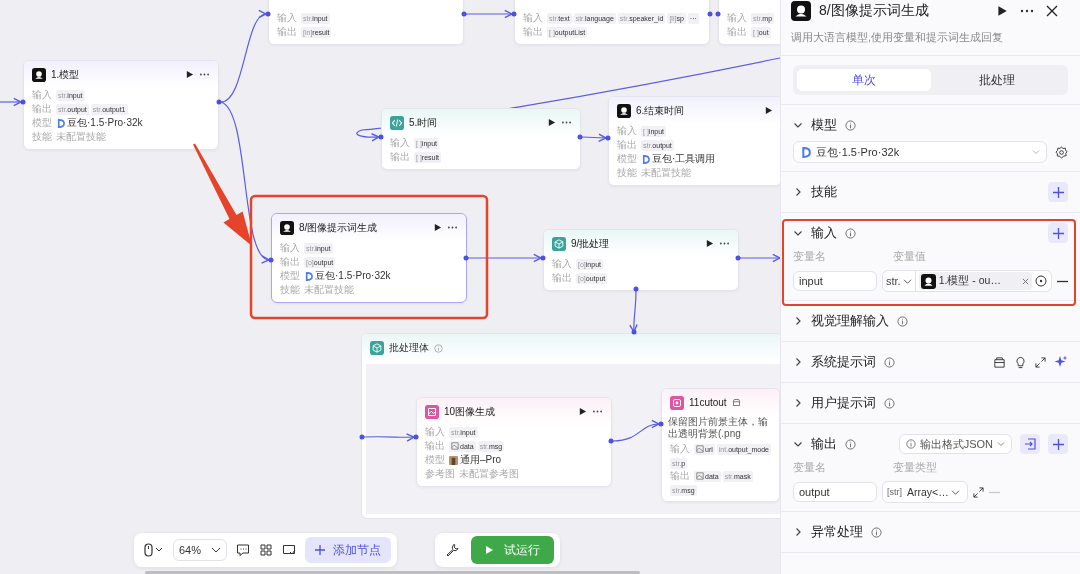 The image size is (1080, 574). I want to click on node-title: 1.模型, so click(65, 74).